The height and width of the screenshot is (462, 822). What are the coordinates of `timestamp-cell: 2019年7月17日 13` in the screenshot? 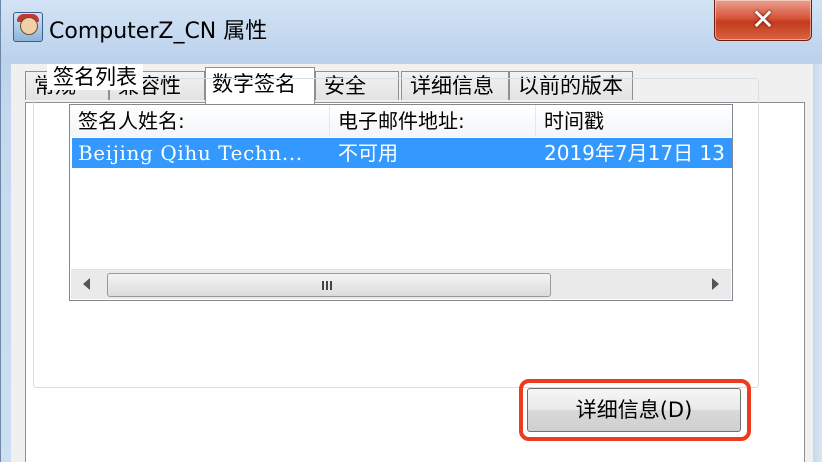 It's located at (634, 153).